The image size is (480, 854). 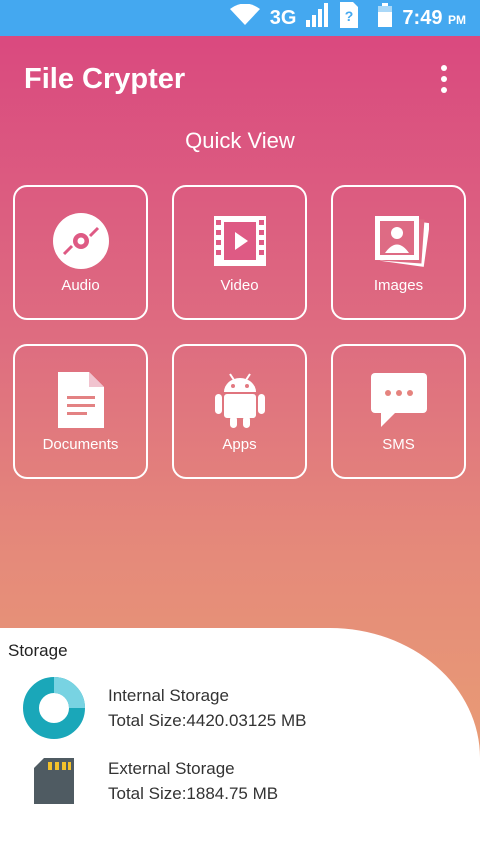 What do you see at coordinates (193, 793) in the screenshot?
I see `external-storage-size: Total Size:1884.75 MB` at bounding box center [193, 793].